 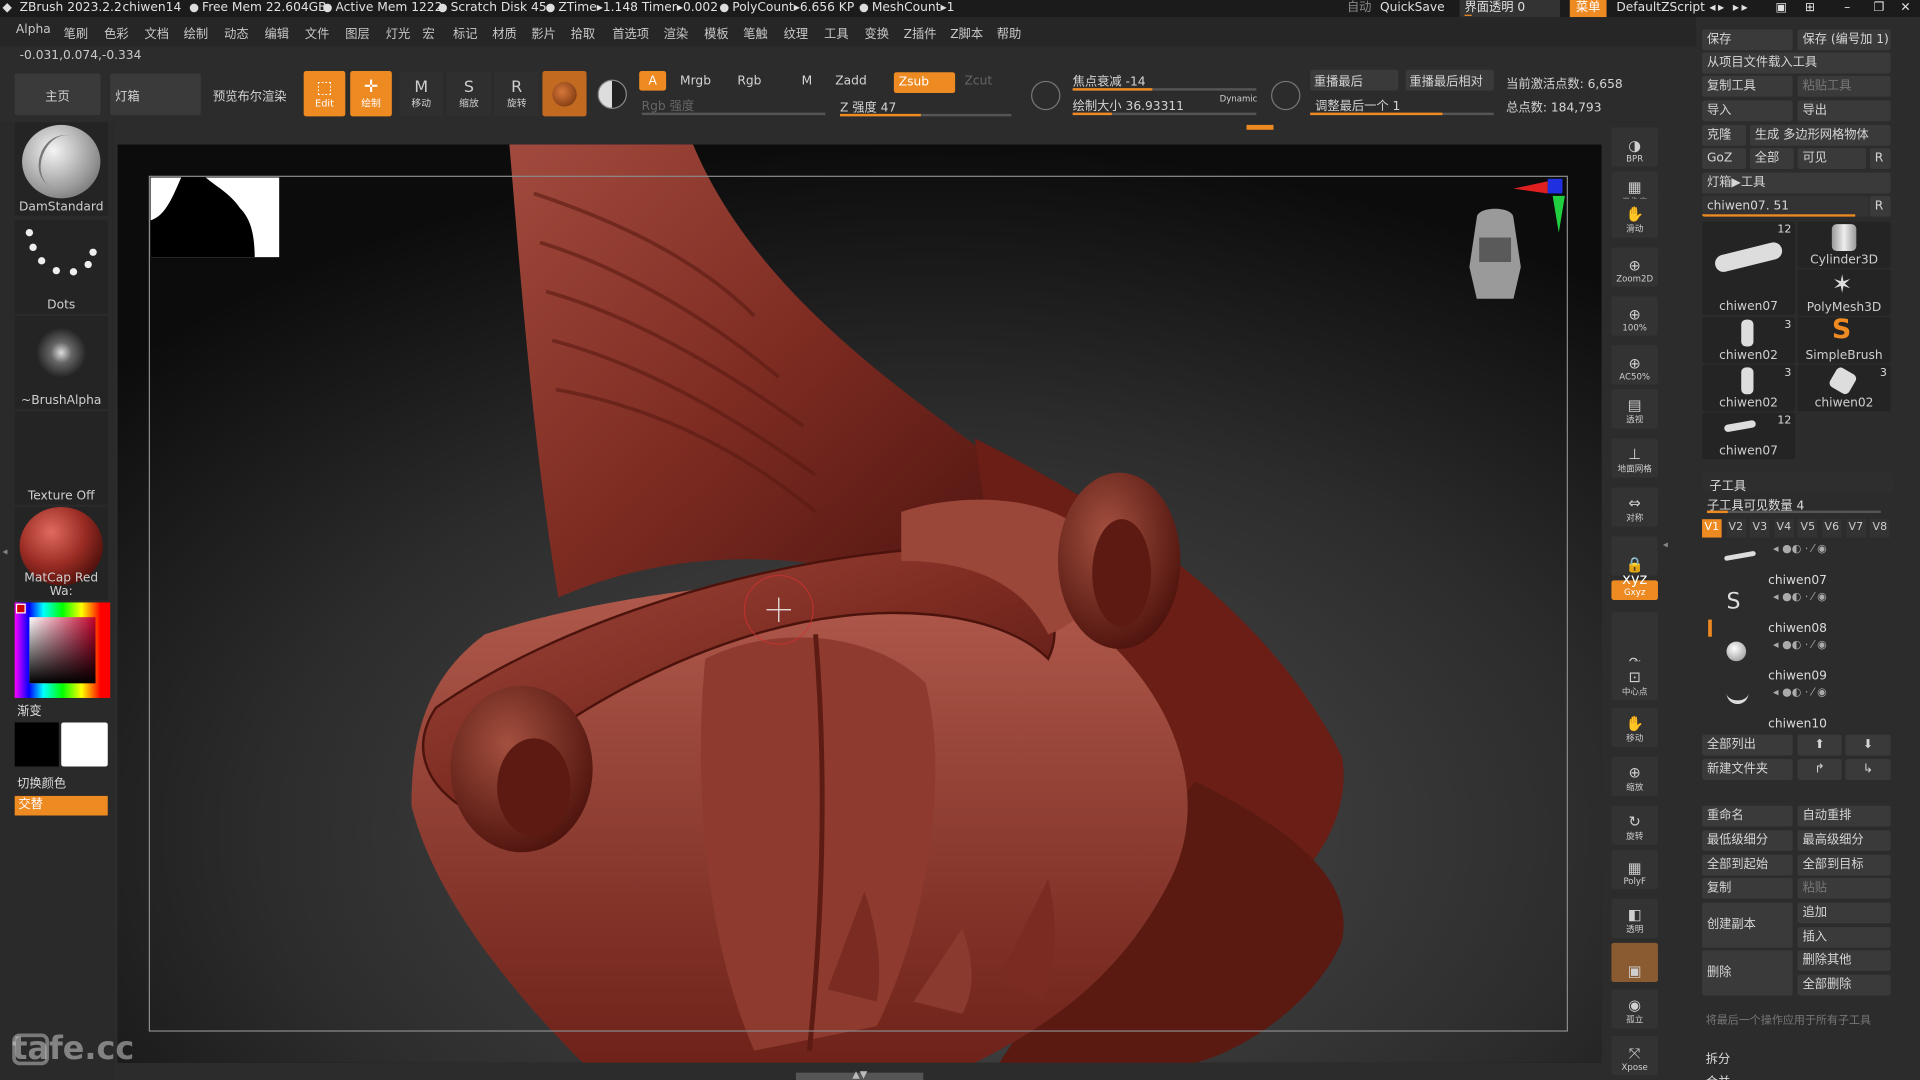 What do you see at coordinates (1009, 32) in the screenshot?
I see `menu-item-24: 帮助` at bounding box center [1009, 32].